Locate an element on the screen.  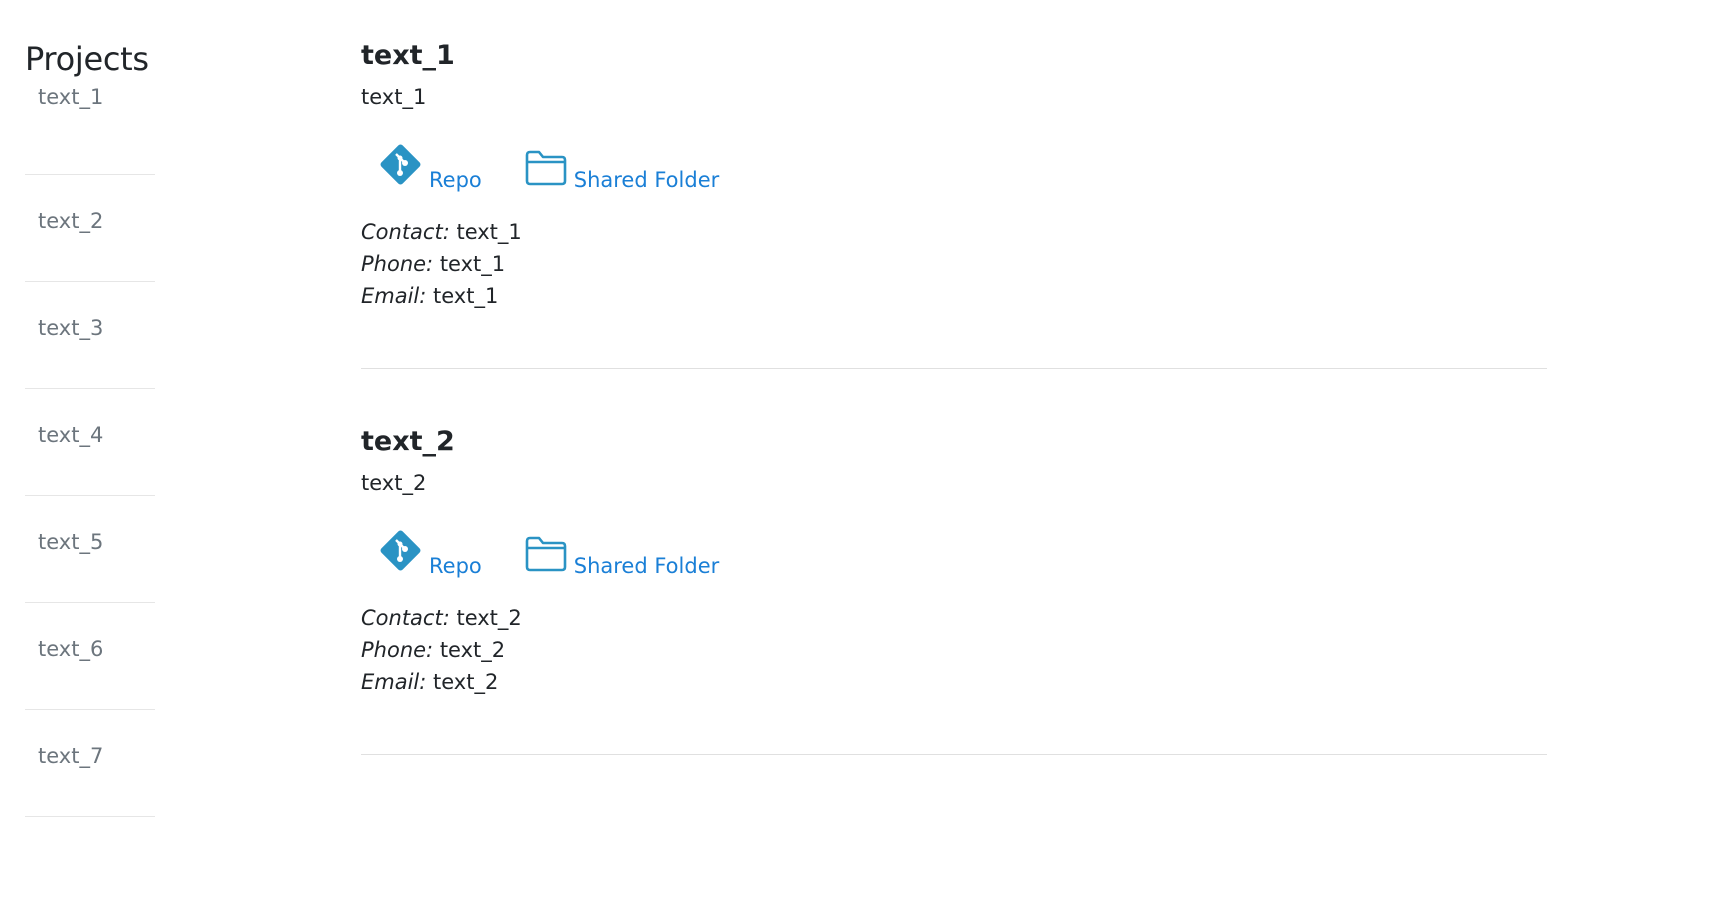
sidebar-item-label: text_7 is located at coordinates (71, 756).